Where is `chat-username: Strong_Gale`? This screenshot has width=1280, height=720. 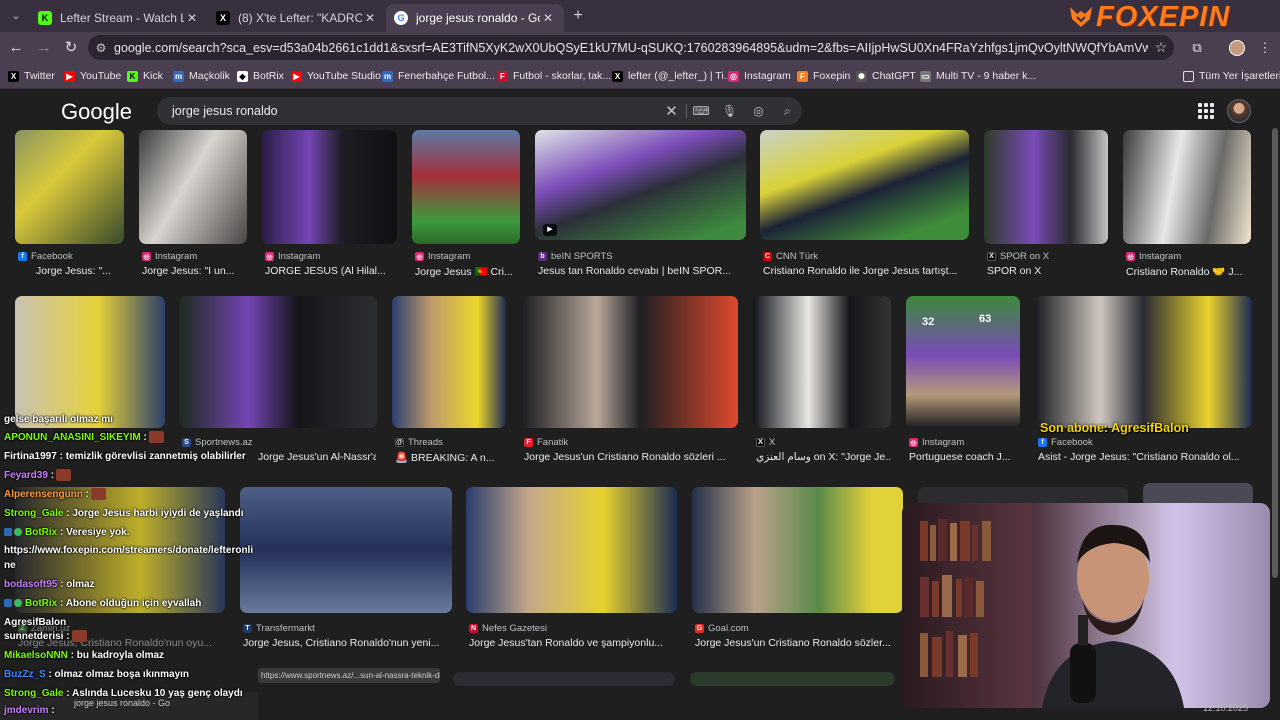
chat-username: Strong_Gale is located at coordinates (34, 693).